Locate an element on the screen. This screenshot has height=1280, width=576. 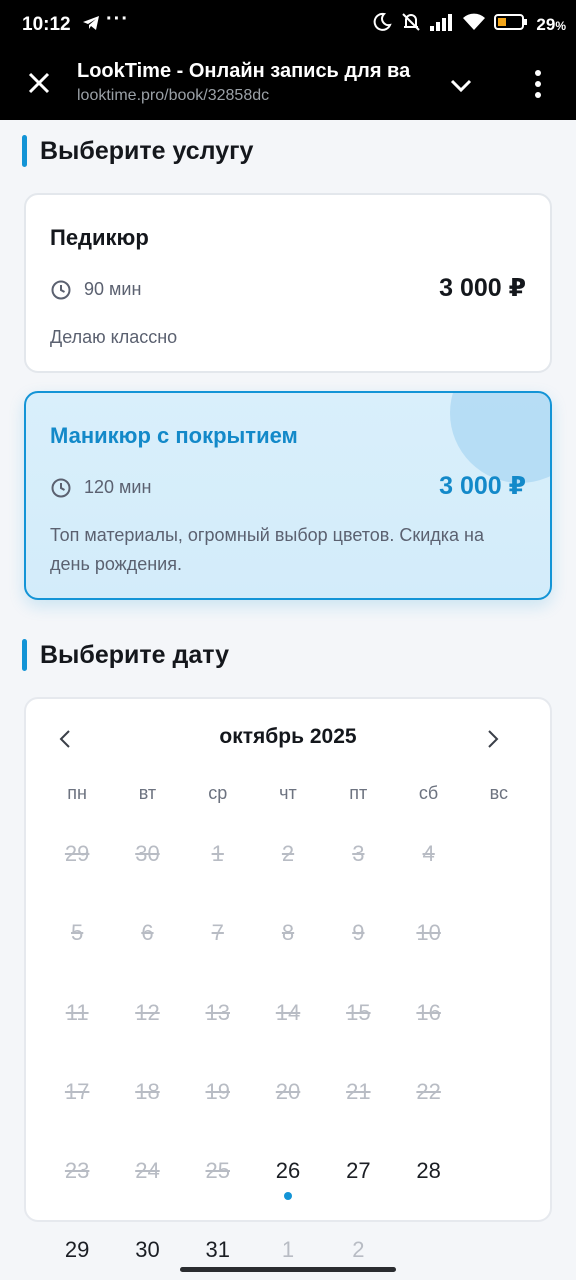
battery-value: 29 is located at coordinates (546, 24).